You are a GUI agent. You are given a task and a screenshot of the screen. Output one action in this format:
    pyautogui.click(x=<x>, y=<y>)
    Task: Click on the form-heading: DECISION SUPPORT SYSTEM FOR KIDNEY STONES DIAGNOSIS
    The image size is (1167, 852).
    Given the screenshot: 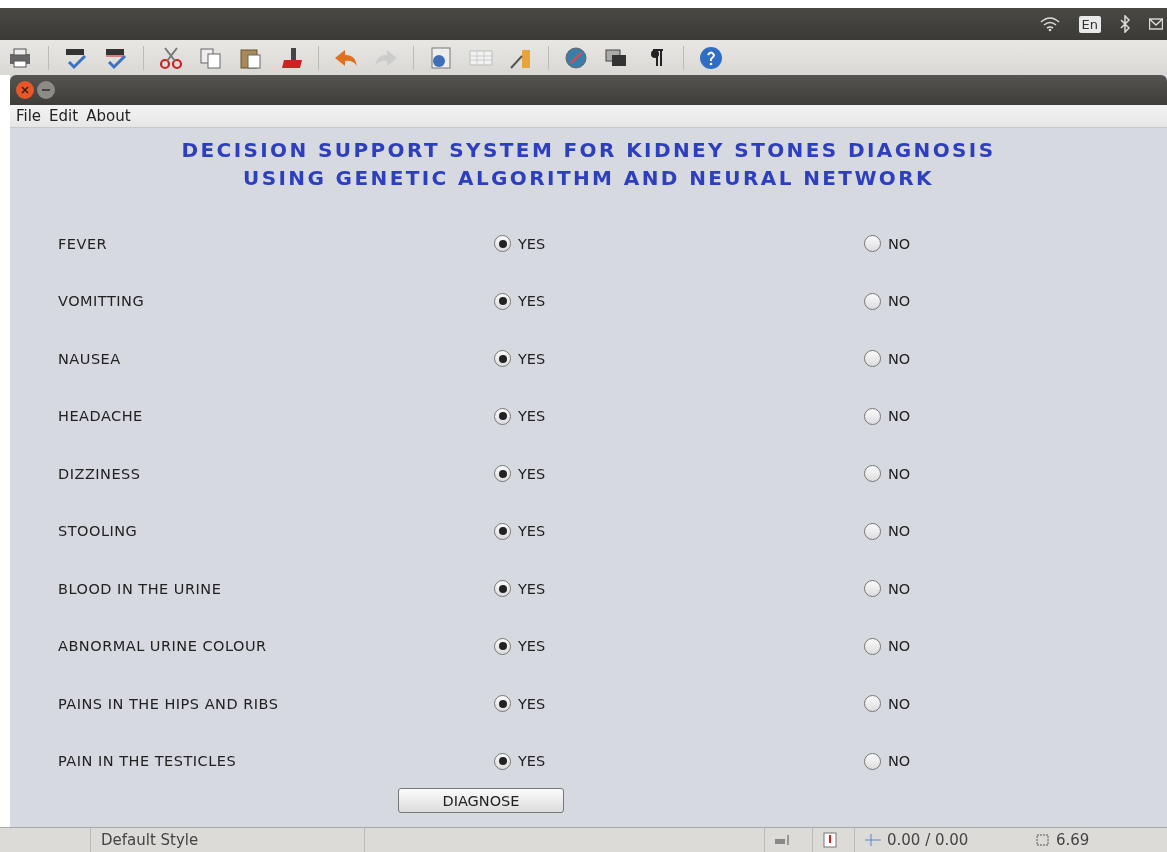 What is the action you would take?
    pyautogui.click(x=588, y=150)
    